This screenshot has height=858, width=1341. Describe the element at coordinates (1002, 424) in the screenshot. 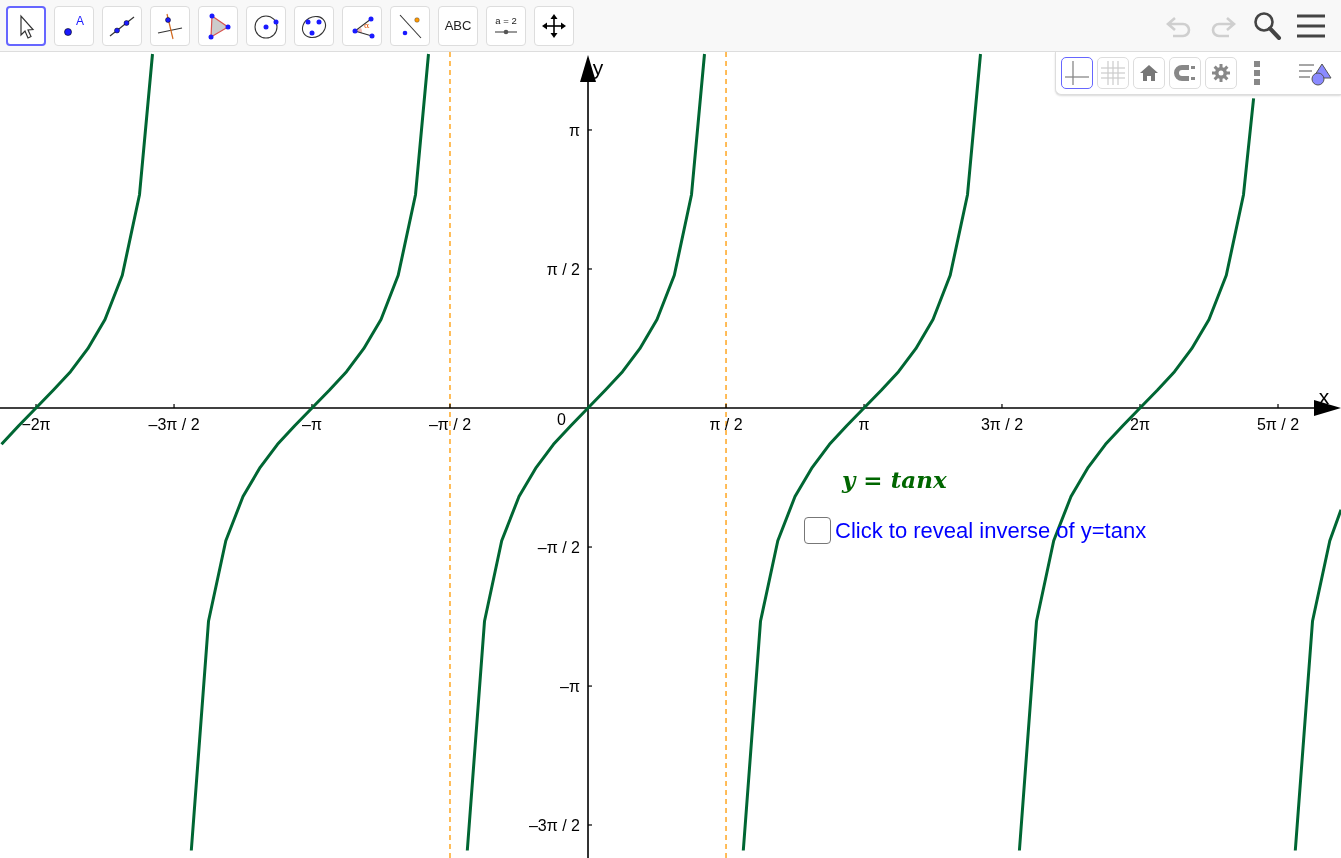

I see `tick-label: 3π / 2` at that location.